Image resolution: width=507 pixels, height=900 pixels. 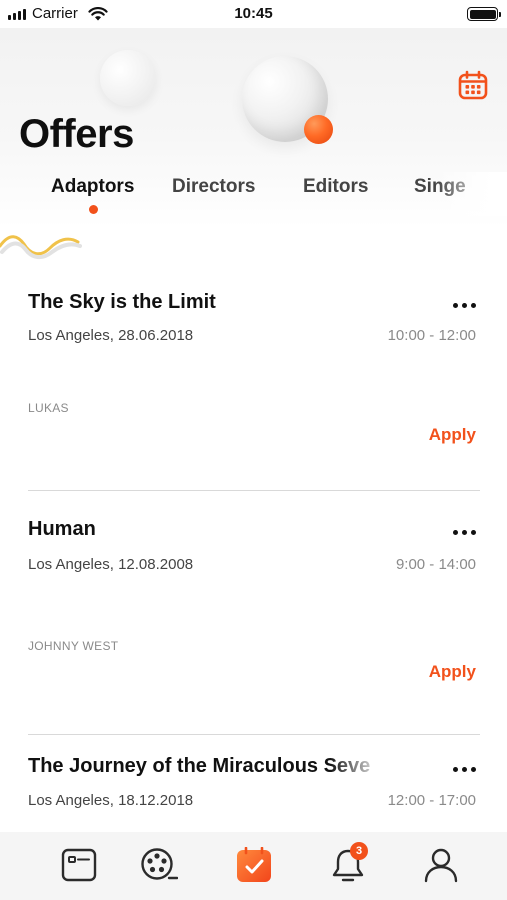 I want to click on offer-title: The Journey of the Miraculous Seve, so click(x=199, y=766).